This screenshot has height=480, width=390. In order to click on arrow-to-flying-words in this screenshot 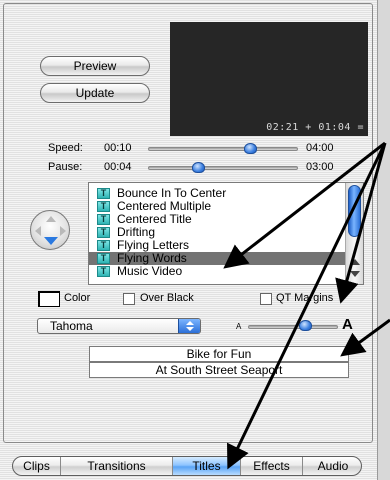, I will do `click(304, 205)`.